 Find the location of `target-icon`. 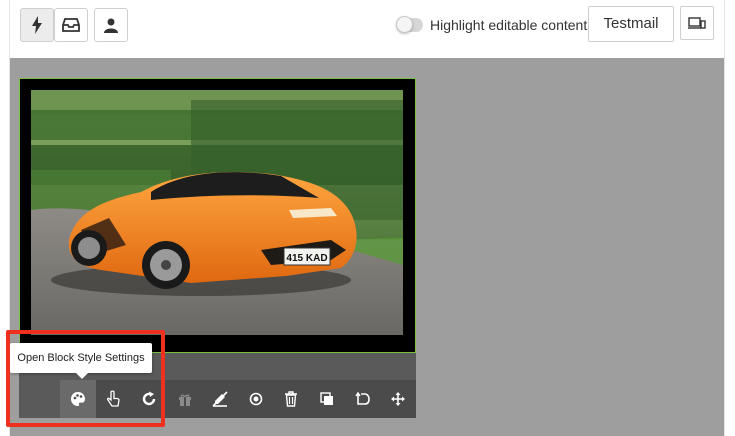

target-icon is located at coordinates (256, 399).